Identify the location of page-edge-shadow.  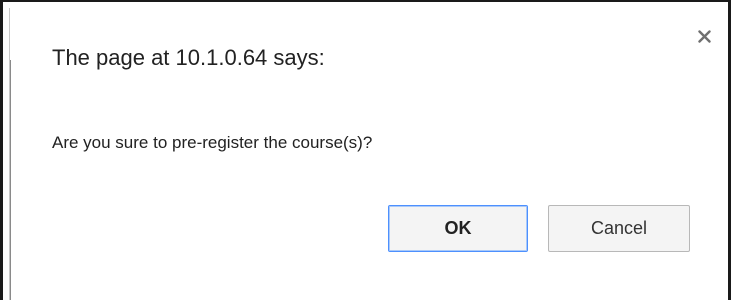
(10, 180).